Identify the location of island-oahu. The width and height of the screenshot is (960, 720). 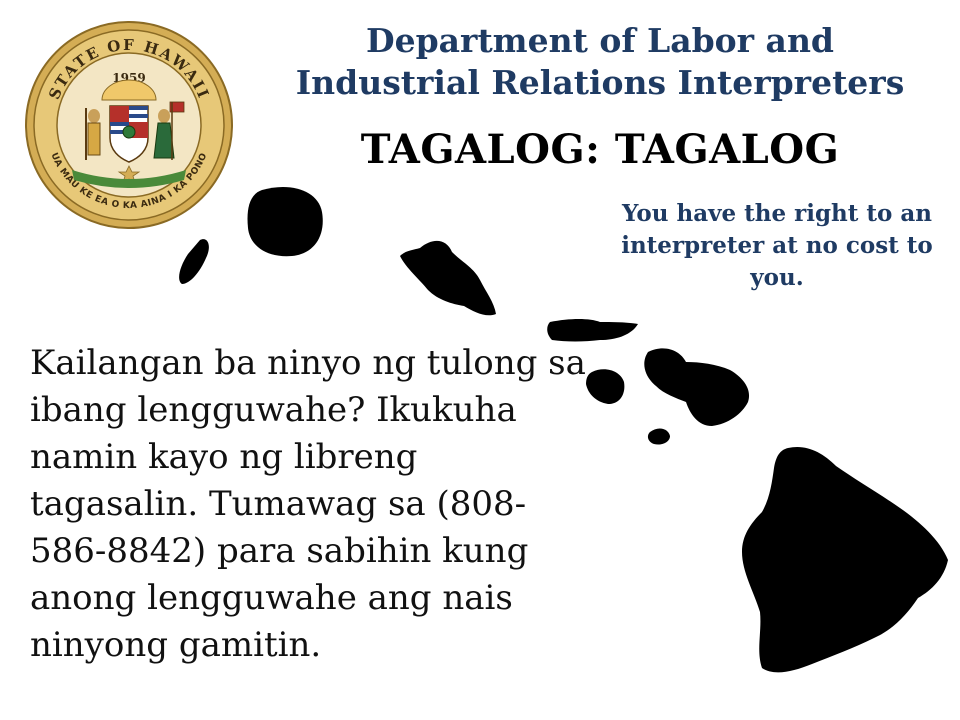
(448, 278).